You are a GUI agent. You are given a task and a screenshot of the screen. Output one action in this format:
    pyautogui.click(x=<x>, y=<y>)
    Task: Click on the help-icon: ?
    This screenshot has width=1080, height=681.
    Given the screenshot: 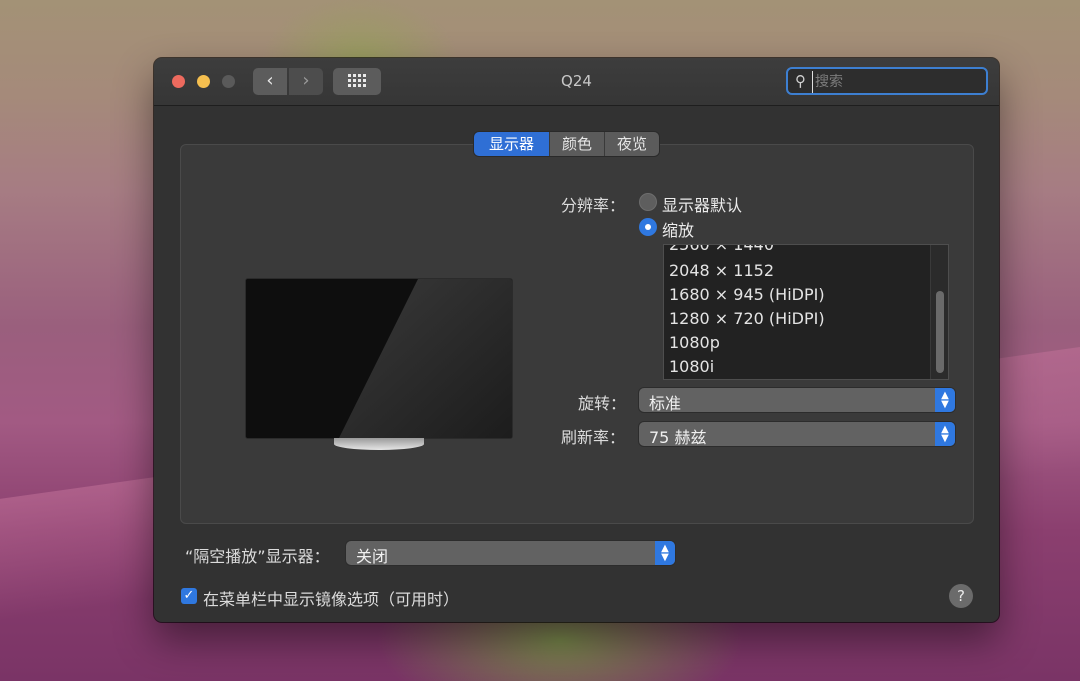 What is the action you would take?
    pyautogui.click(x=961, y=596)
    